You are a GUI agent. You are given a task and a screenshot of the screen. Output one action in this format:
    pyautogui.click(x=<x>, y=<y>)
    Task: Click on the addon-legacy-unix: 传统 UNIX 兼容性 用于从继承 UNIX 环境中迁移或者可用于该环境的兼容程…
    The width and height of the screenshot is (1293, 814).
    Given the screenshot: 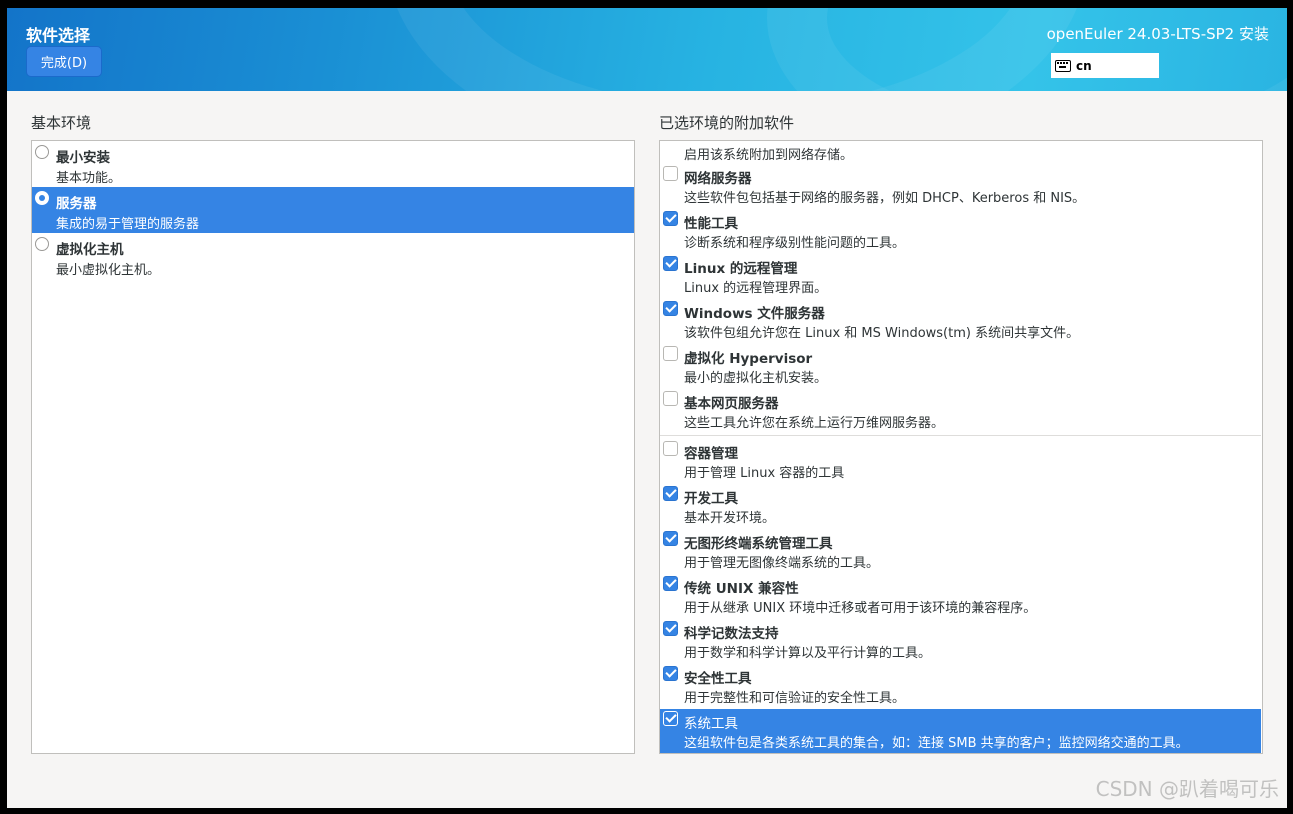 What is the action you would take?
    pyautogui.click(x=960, y=596)
    